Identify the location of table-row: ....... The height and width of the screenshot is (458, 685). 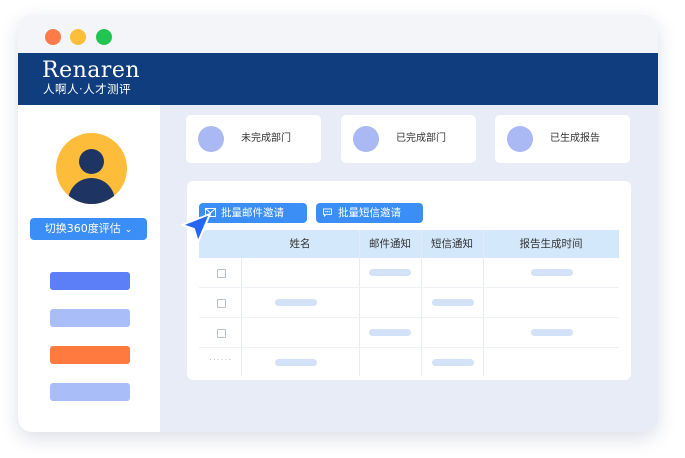
(409, 362).